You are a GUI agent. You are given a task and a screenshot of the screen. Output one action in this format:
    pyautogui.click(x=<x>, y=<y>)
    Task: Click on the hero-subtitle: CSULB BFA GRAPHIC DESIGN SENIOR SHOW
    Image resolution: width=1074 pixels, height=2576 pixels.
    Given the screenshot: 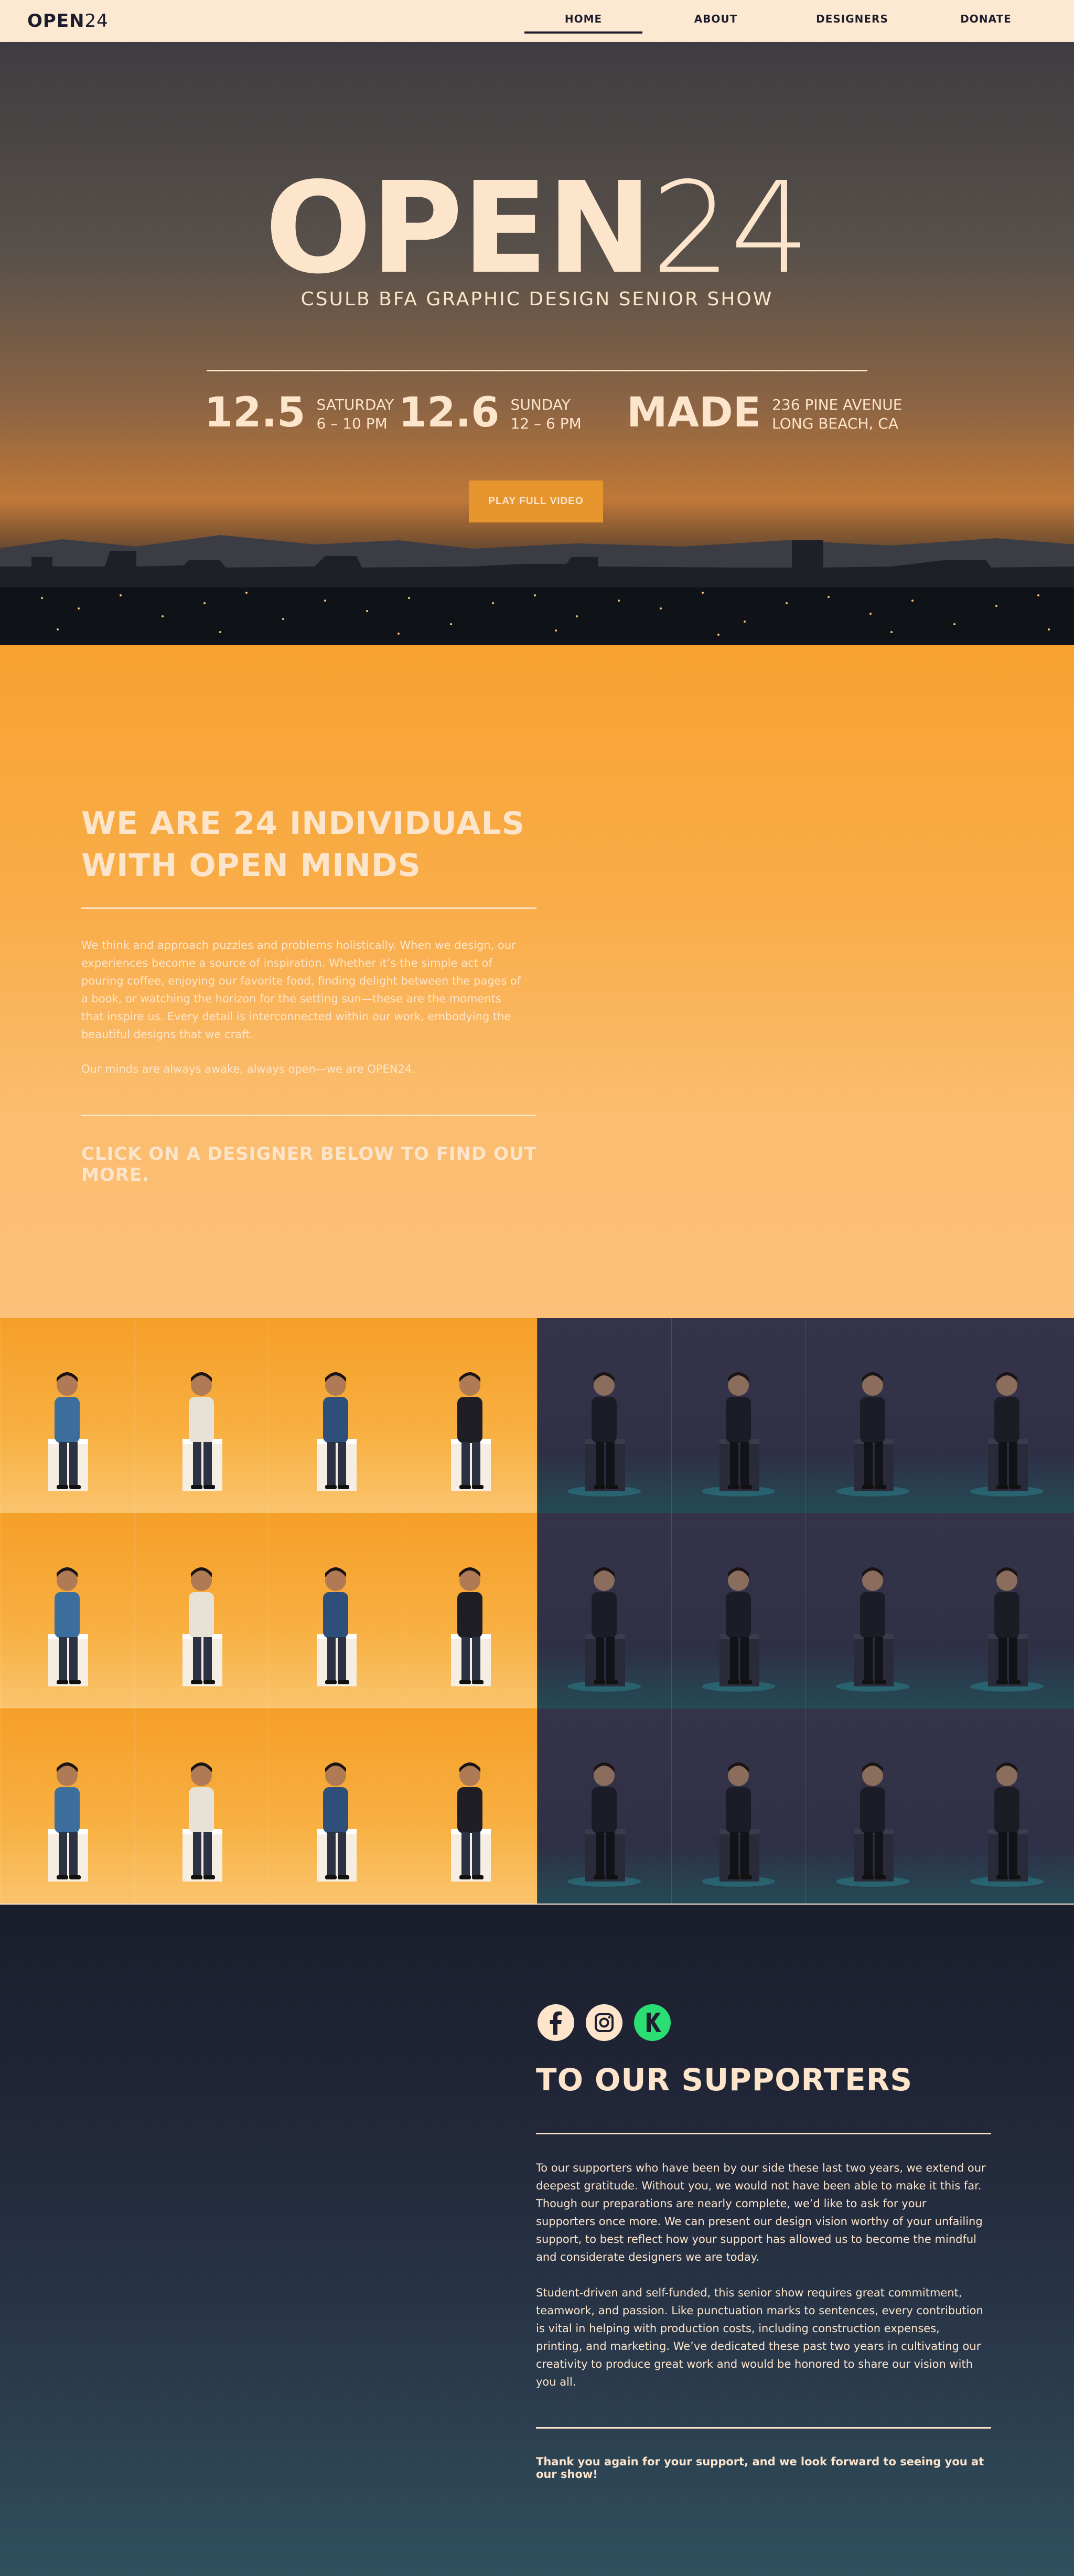 What is the action you would take?
    pyautogui.click(x=537, y=299)
    